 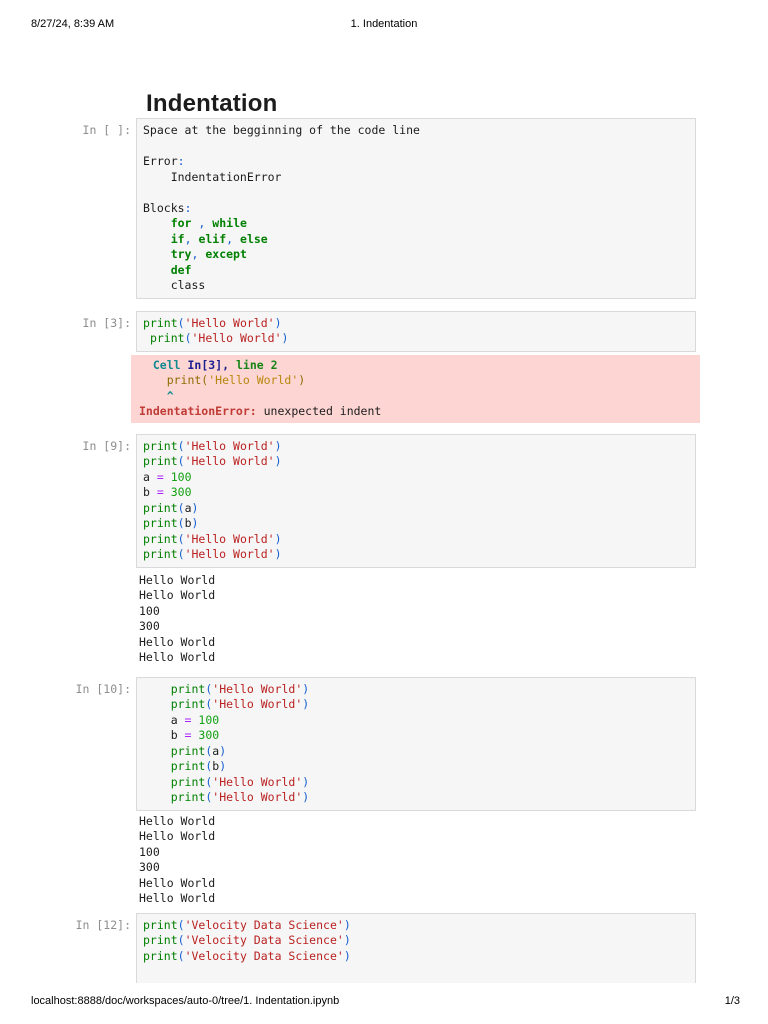 I want to click on cell-prompt: In [12]:, so click(x=103, y=924).